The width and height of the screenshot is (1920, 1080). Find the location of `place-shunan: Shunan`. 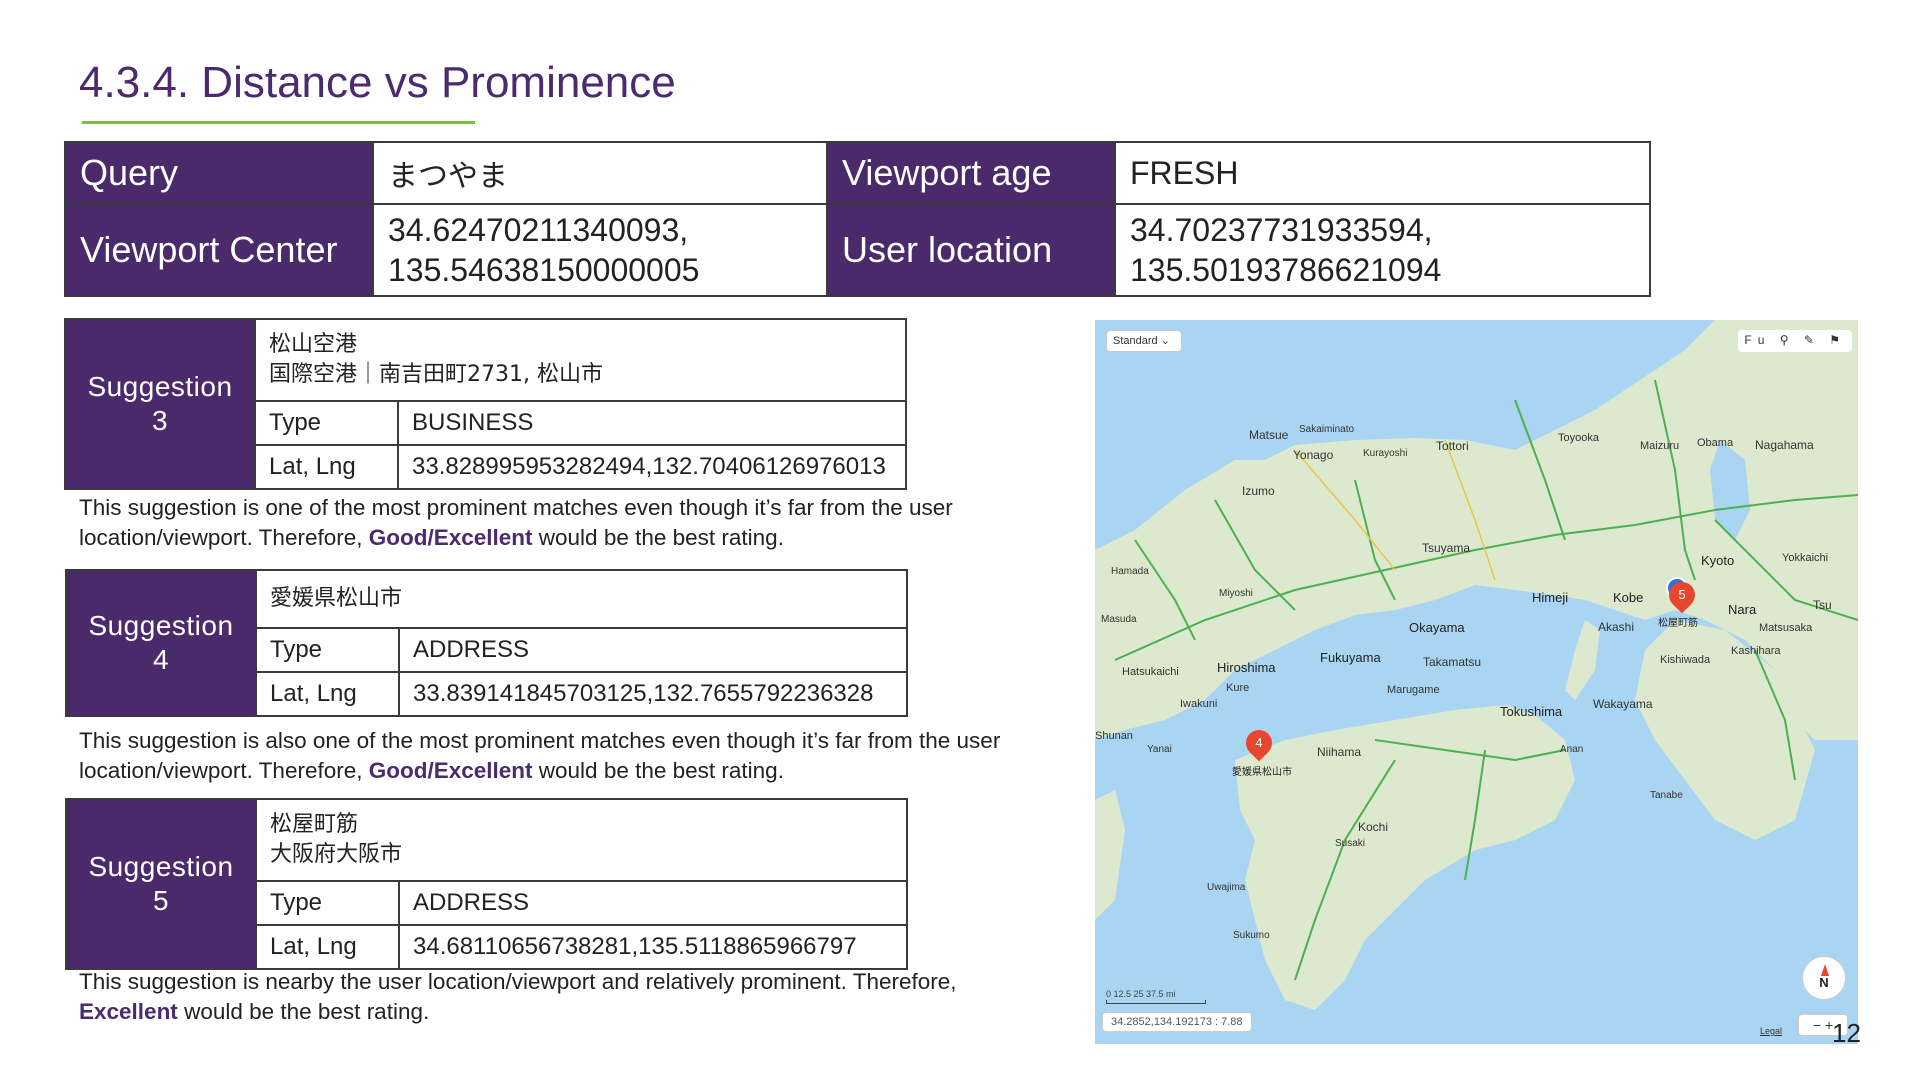

place-shunan: Shunan is located at coordinates (1114, 736).